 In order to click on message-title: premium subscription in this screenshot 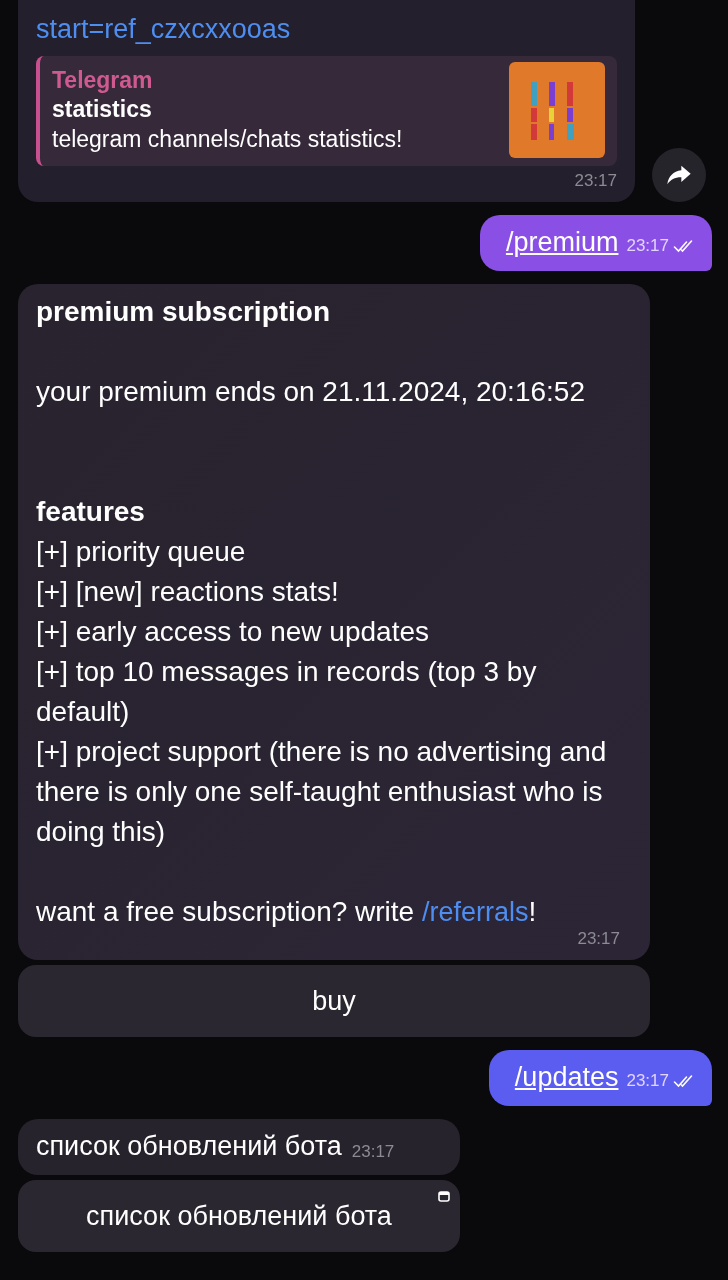, I will do `click(184, 312)`.